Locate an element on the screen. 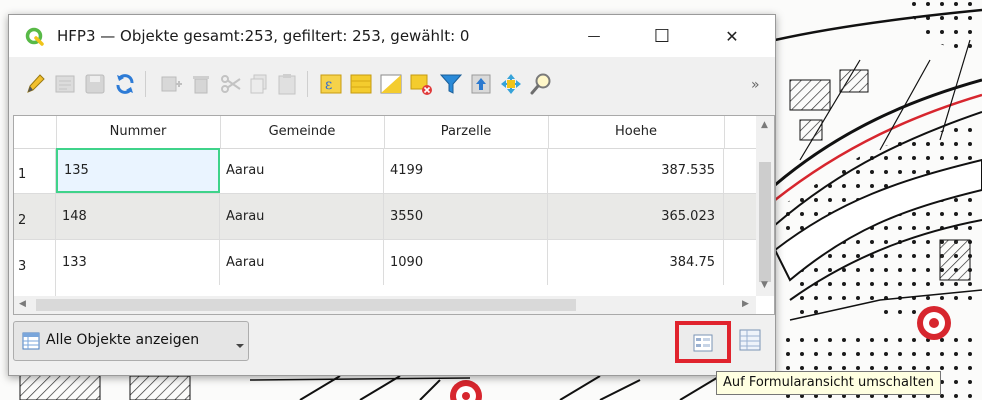 This screenshot has height=400, width=982. qgis-logo-icon is located at coordinates (34, 36).